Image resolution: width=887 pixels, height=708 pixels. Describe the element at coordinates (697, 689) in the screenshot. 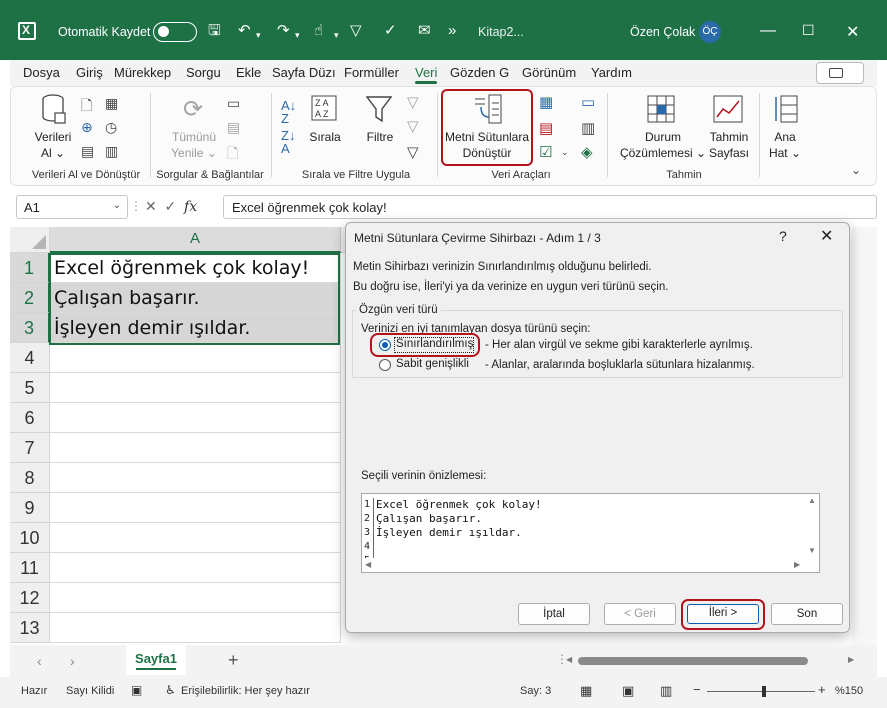

I see `zoom-out-icon: −` at that location.